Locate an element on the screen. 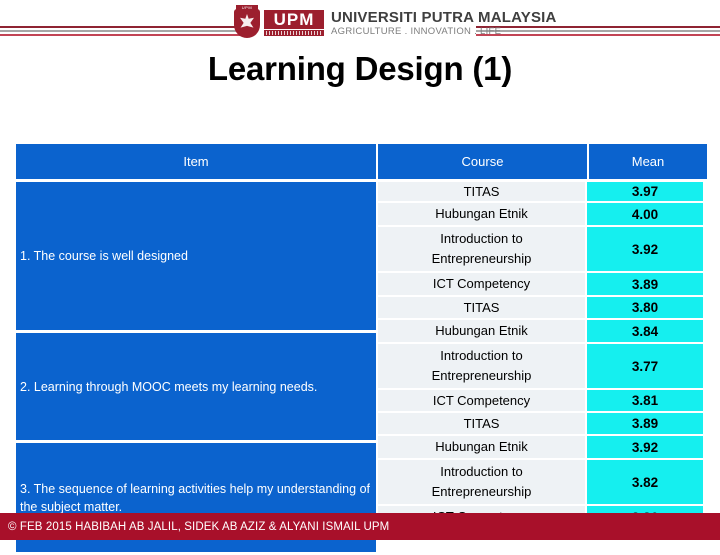  university-tagline: AGRICULTURE . INNOVATION . LIFE is located at coordinates (416, 31).